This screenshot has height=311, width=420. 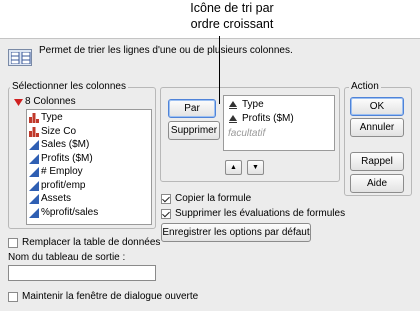 I want to click on sort-tool-icon, so click(x=20, y=57).